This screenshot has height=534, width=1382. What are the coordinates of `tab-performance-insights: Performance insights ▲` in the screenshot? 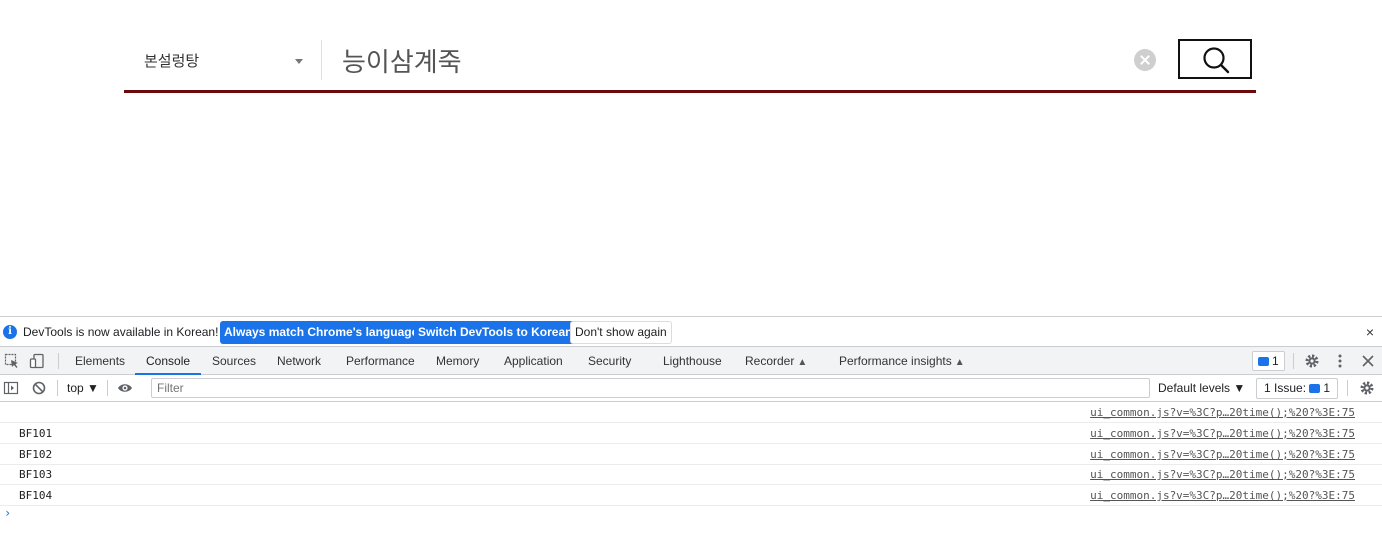 It's located at (902, 360).